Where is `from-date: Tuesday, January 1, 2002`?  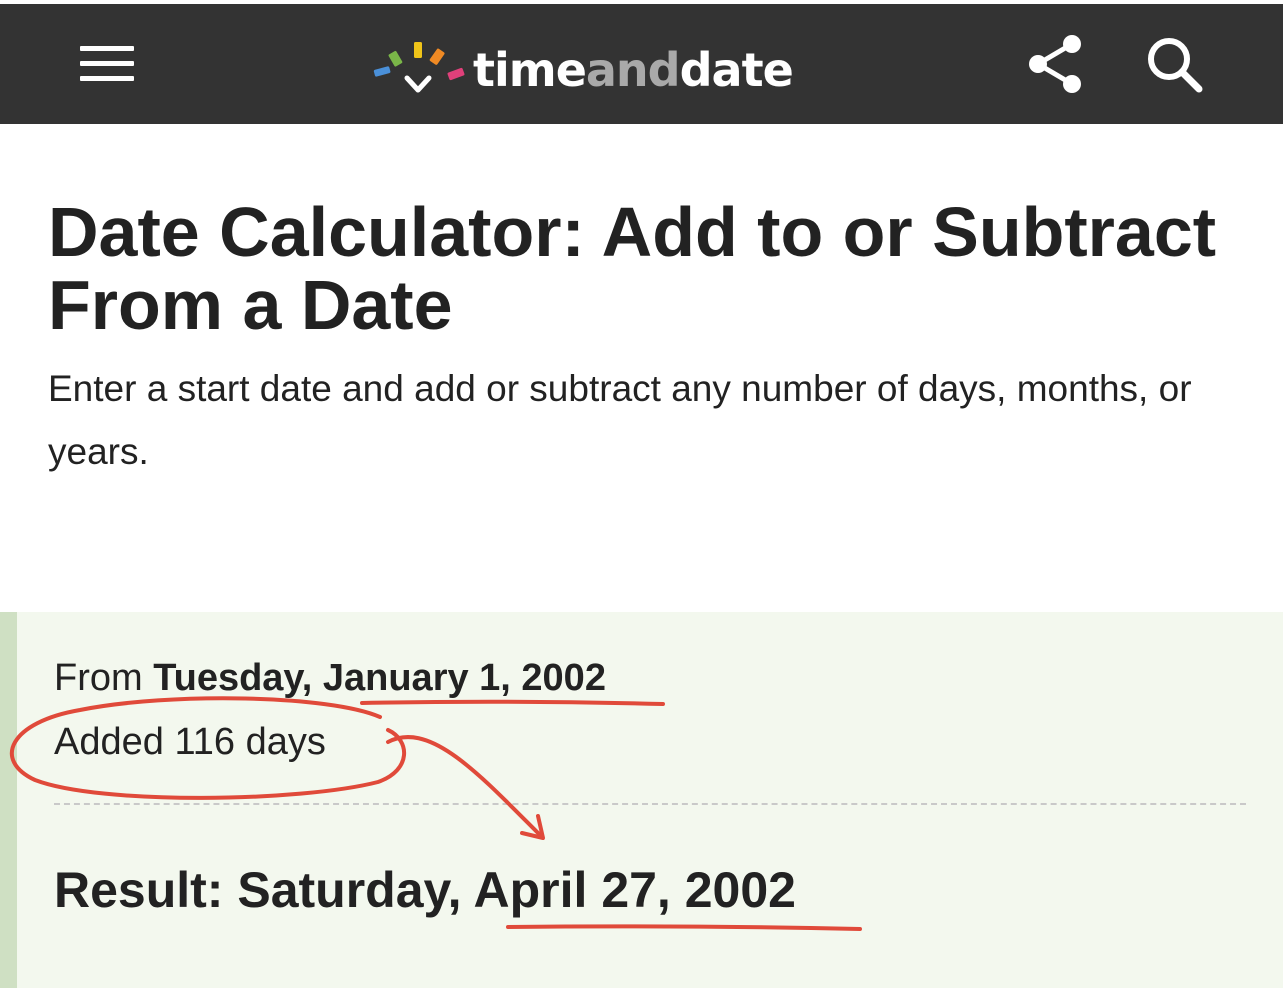
from-date: Tuesday, January 1, 2002 is located at coordinates (379, 678).